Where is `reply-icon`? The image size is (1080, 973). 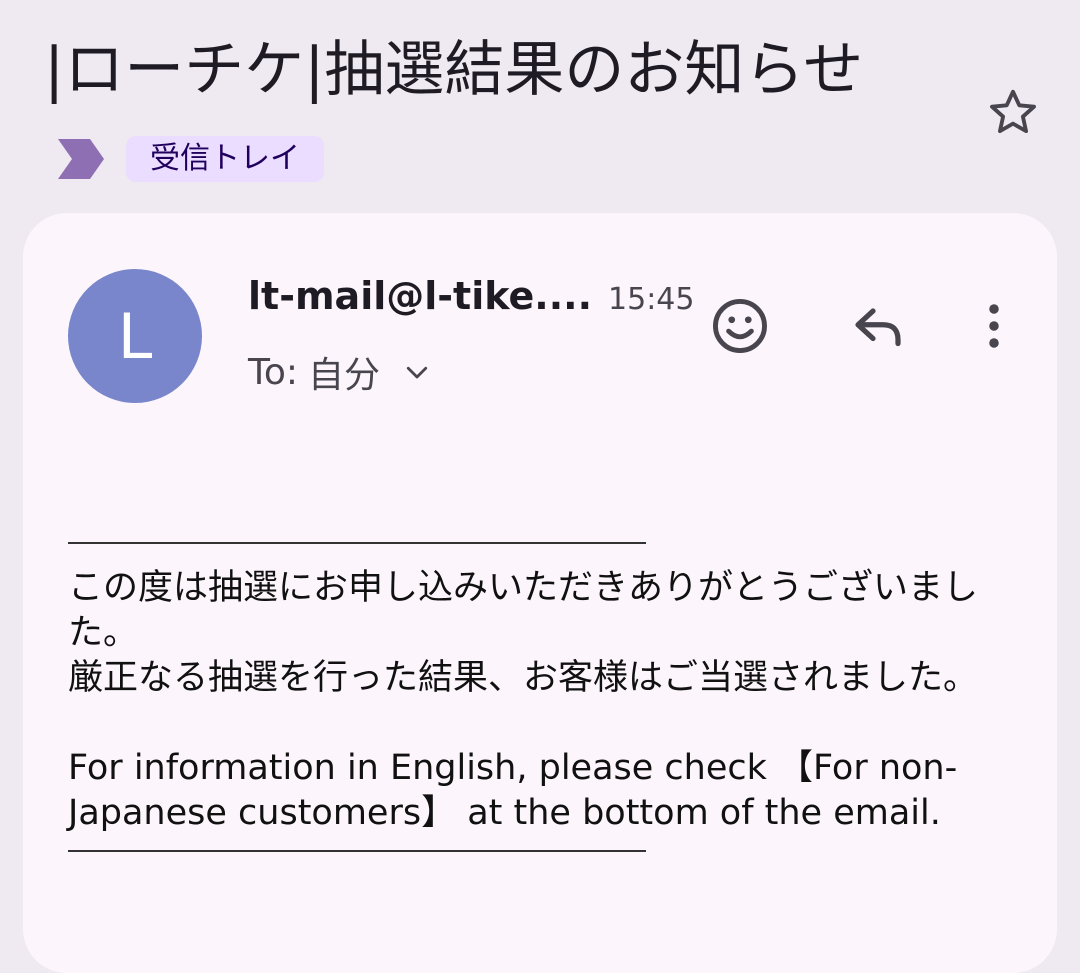 reply-icon is located at coordinates (878, 327).